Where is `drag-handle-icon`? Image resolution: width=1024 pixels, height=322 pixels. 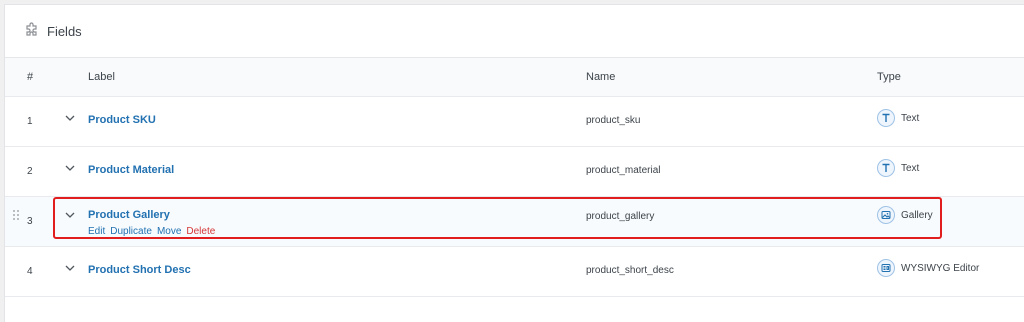 drag-handle-icon is located at coordinates (16, 215).